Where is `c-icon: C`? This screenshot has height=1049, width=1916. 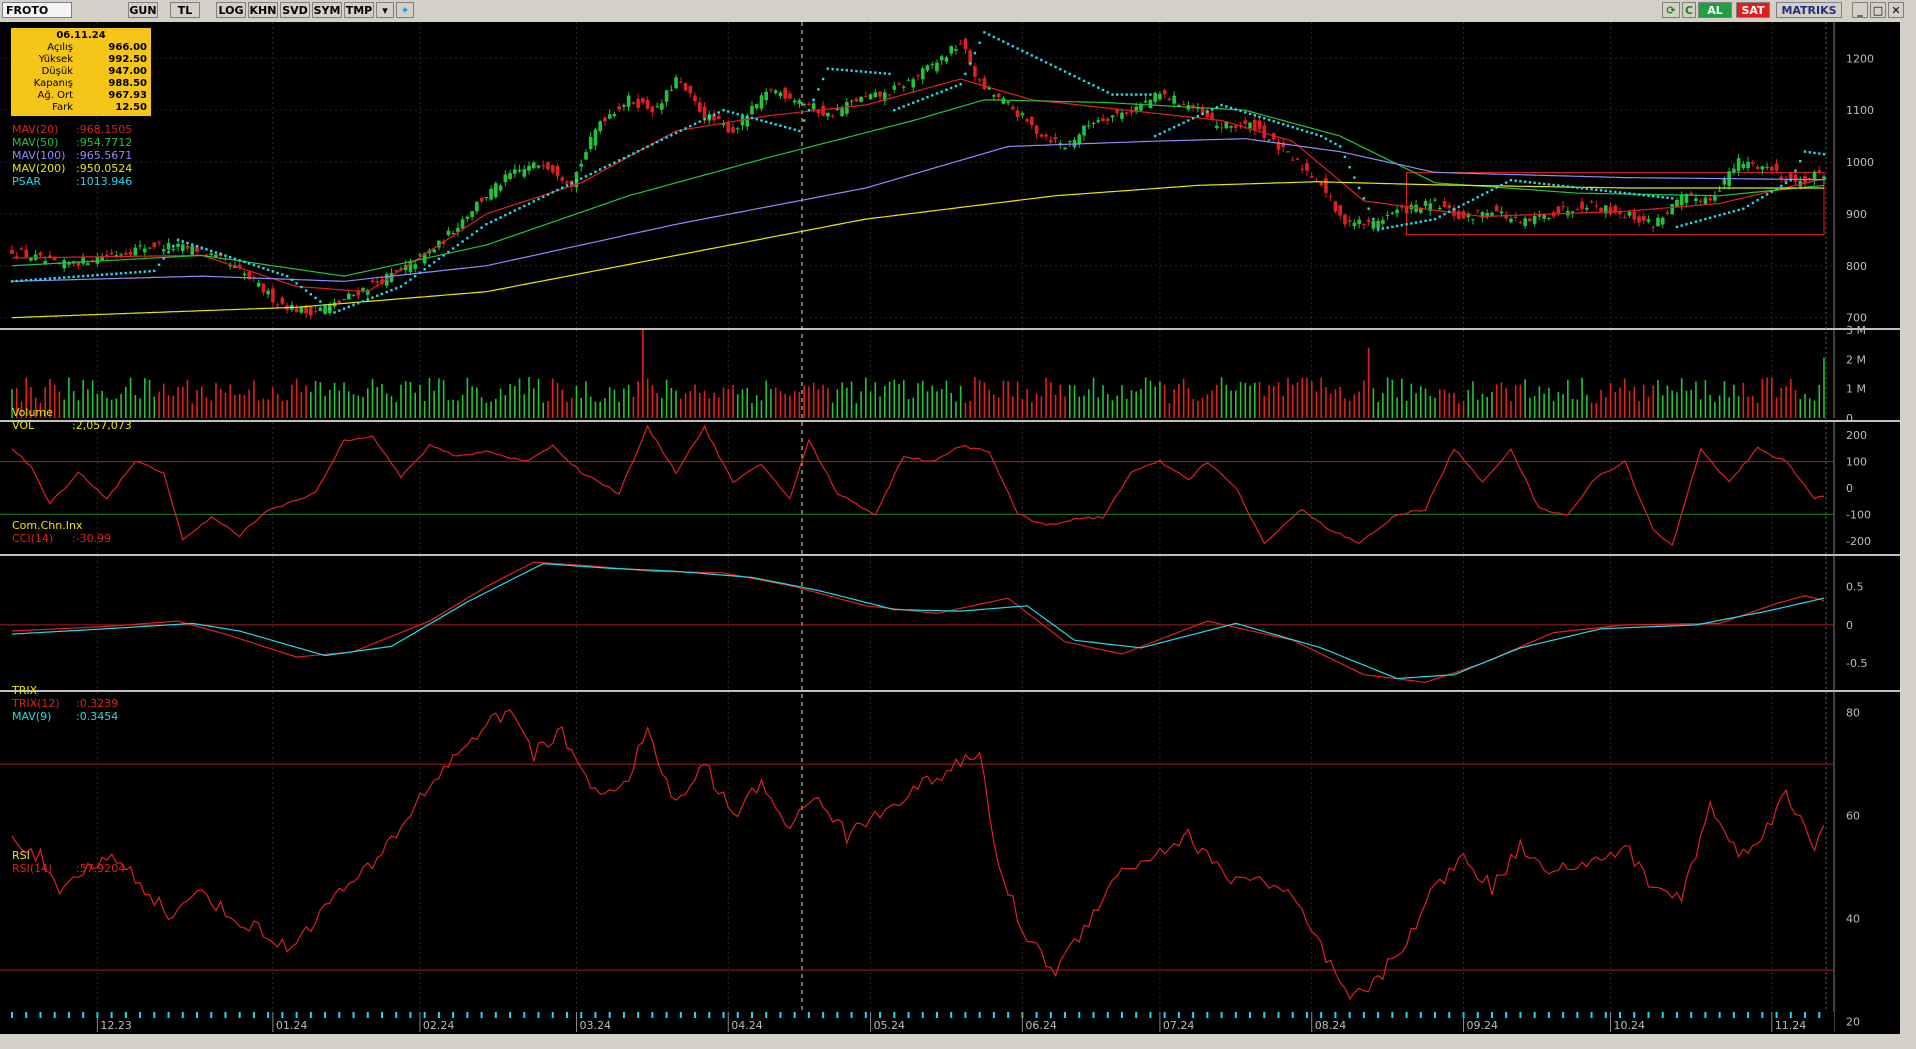 c-icon: C is located at coordinates (1689, 10).